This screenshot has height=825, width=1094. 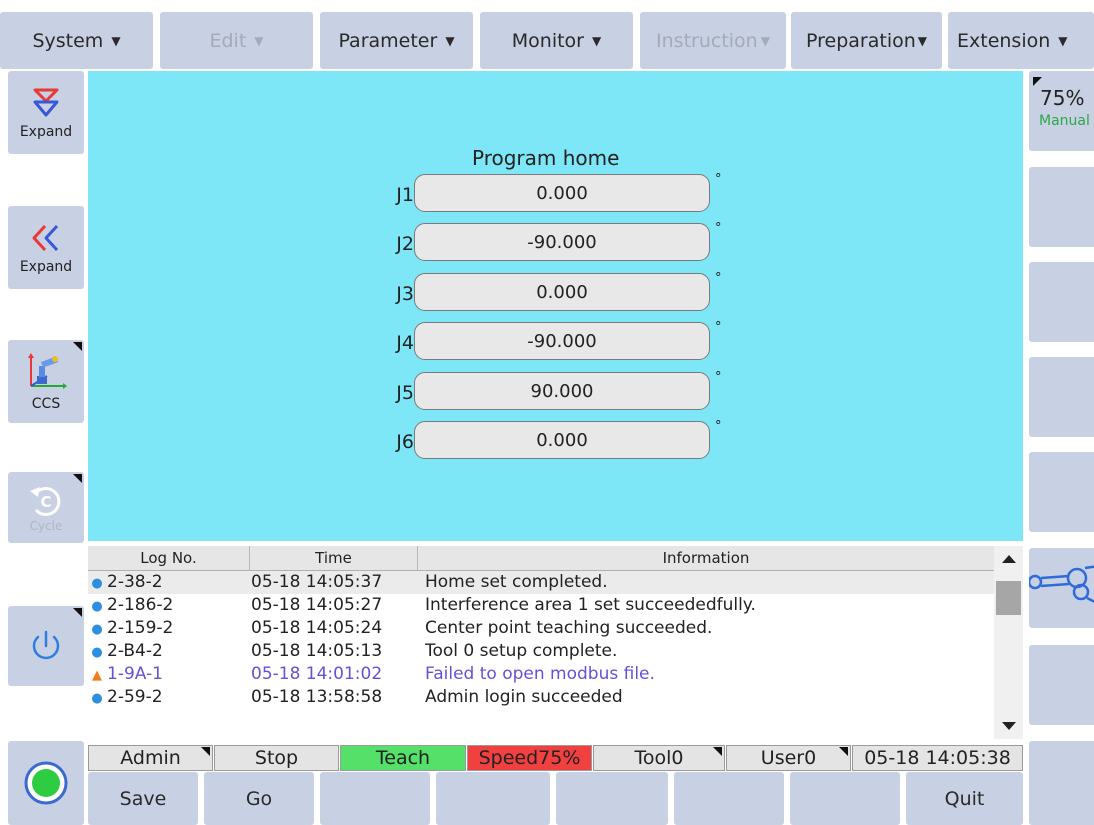 I want to click on log-time: 05-18 13:58:58, so click(x=317, y=697).